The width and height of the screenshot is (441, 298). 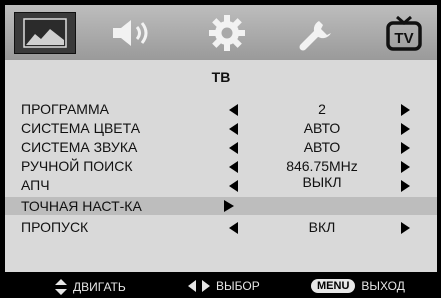 What do you see at coordinates (383, 286) in the screenshot?
I see `hint-exit-label: ВЫХОД` at bounding box center [383, 286].